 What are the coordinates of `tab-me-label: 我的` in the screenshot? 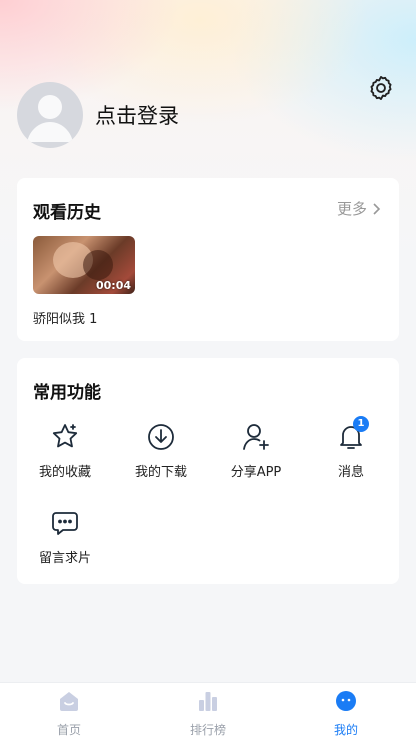 It's located at (345, 730).